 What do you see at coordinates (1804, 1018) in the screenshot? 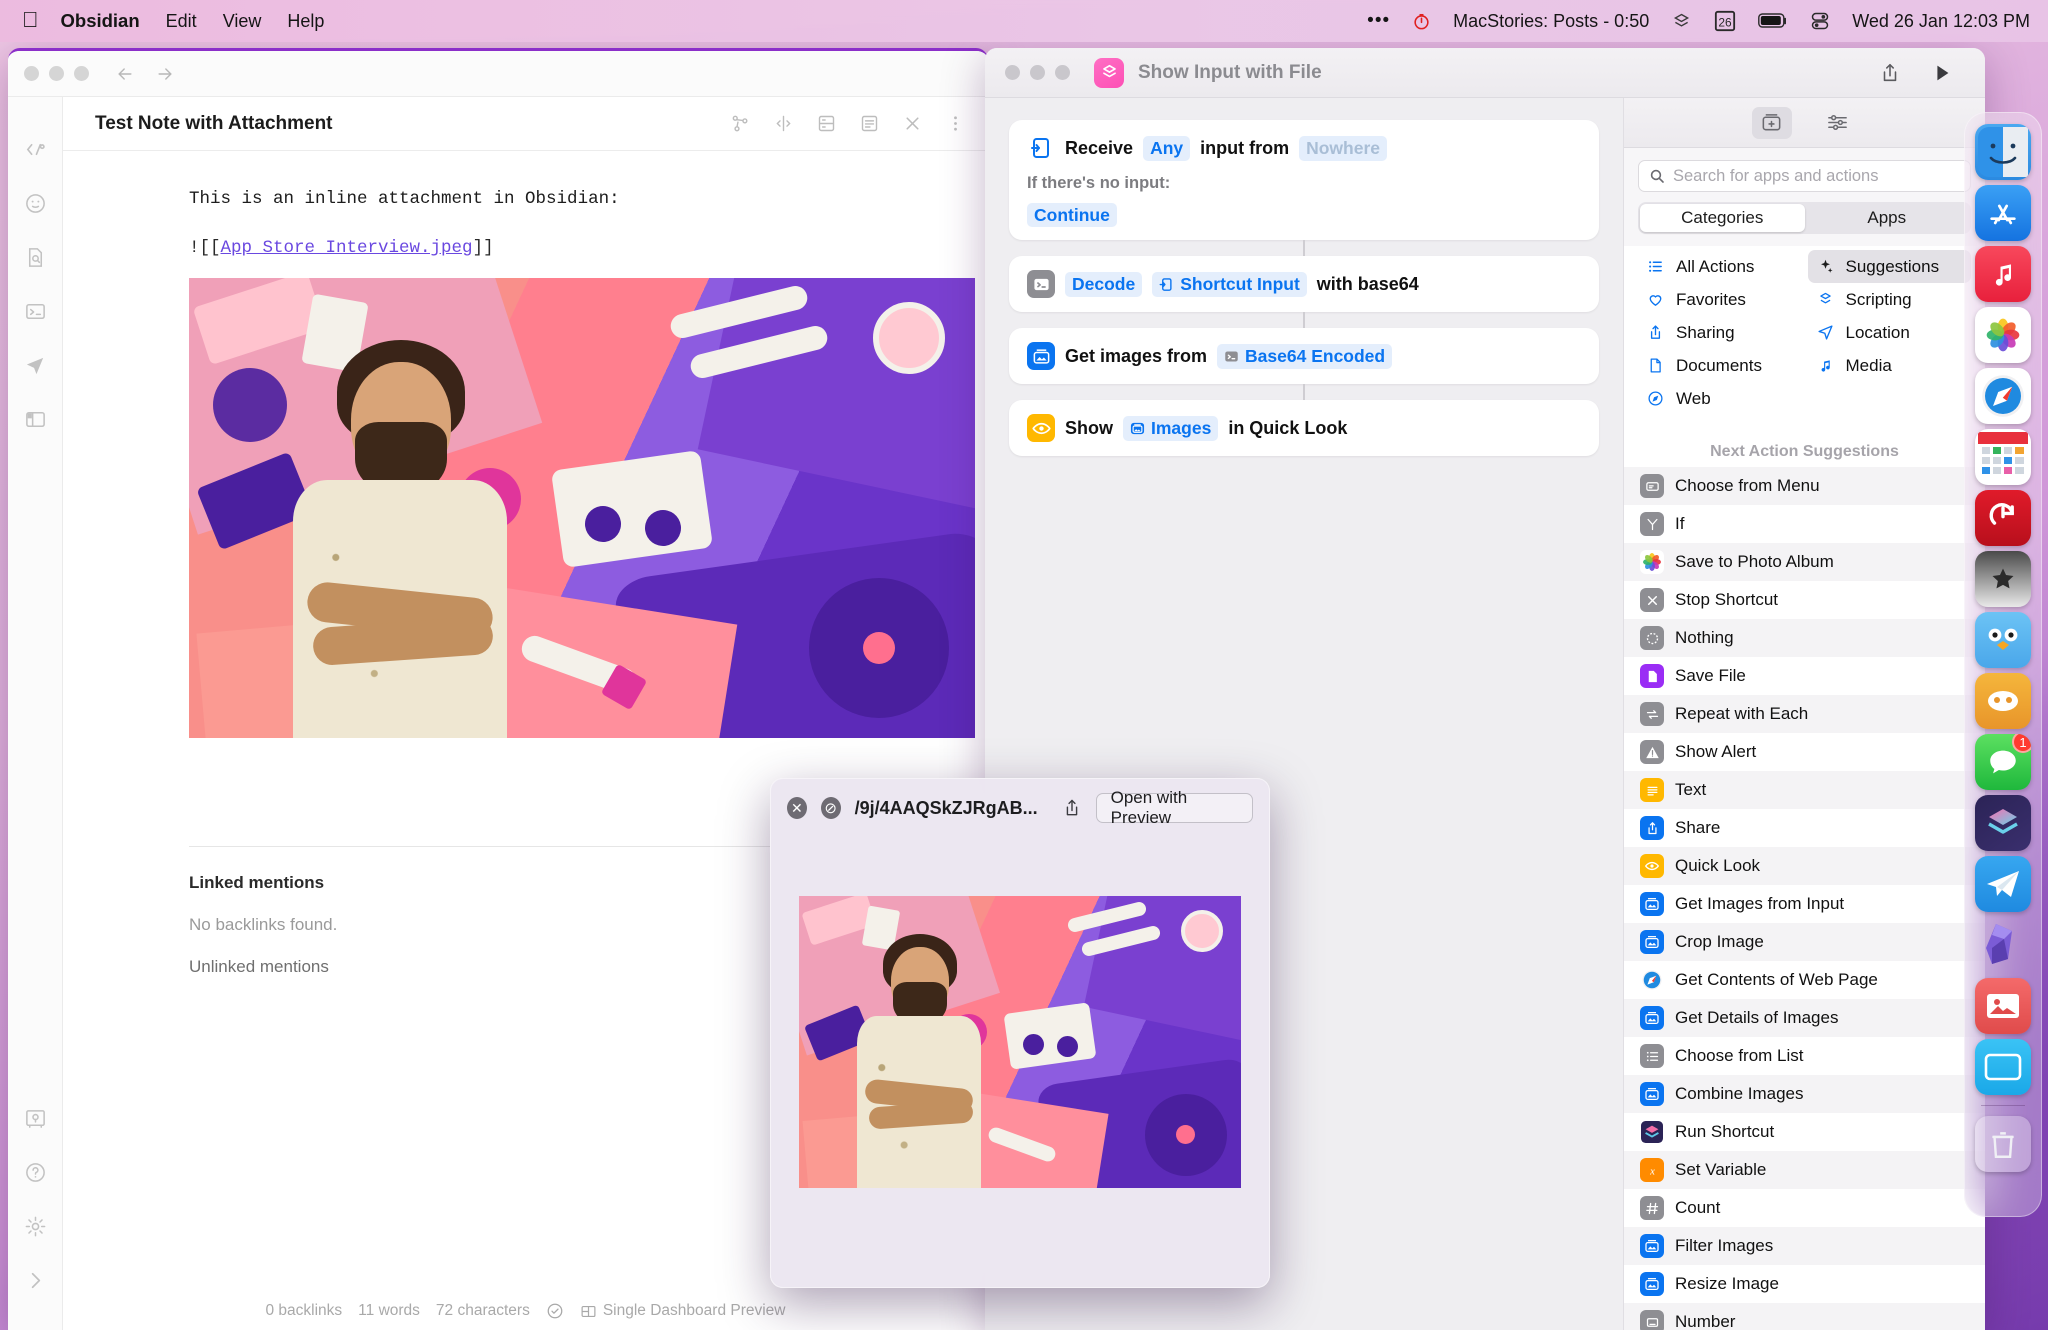
I see `suggestion-row: Get Details of Images` at bounding box center [1804, 1018].